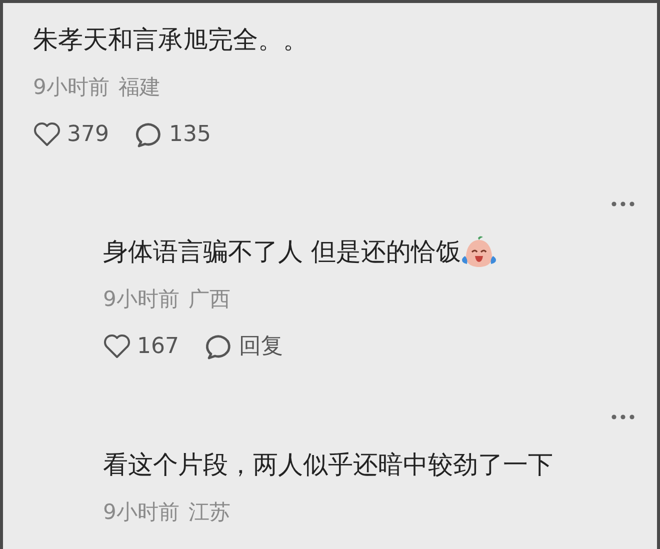 Image resolution: width=660 pixels, height=549 pixels. I want to click on location: 江苏, so click(209, 512).